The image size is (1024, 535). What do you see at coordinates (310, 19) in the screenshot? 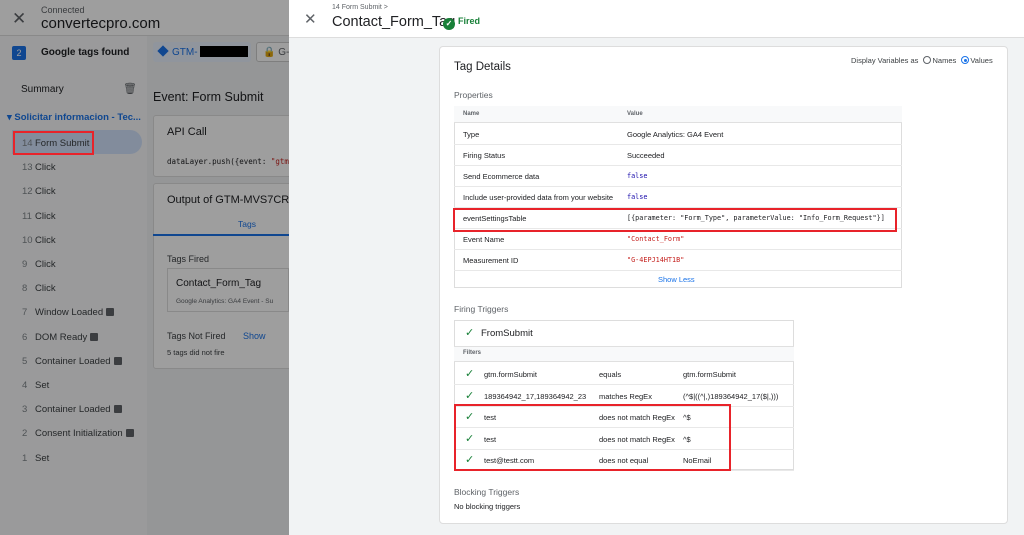
I see `close-panel-icon: ✕` at bounding box center [310, 19].